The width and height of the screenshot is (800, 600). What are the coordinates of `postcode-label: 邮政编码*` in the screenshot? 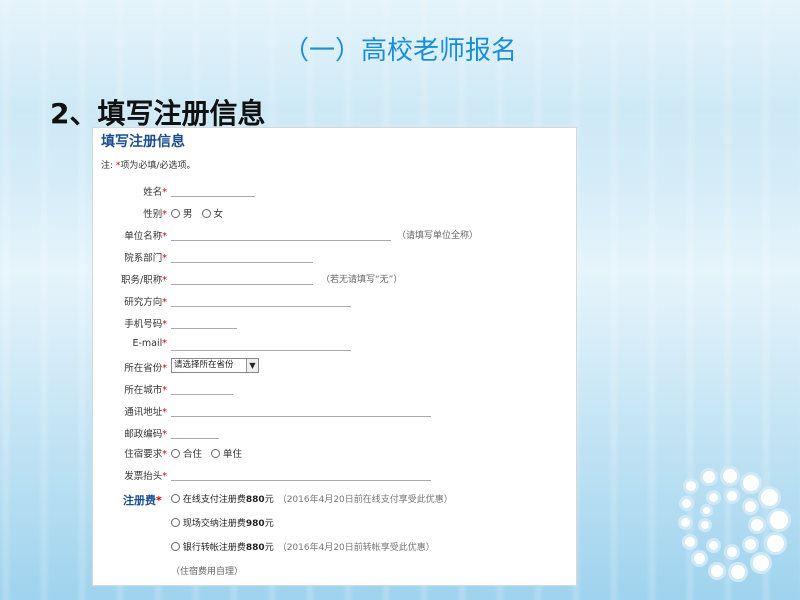 It's located at (145, 434).